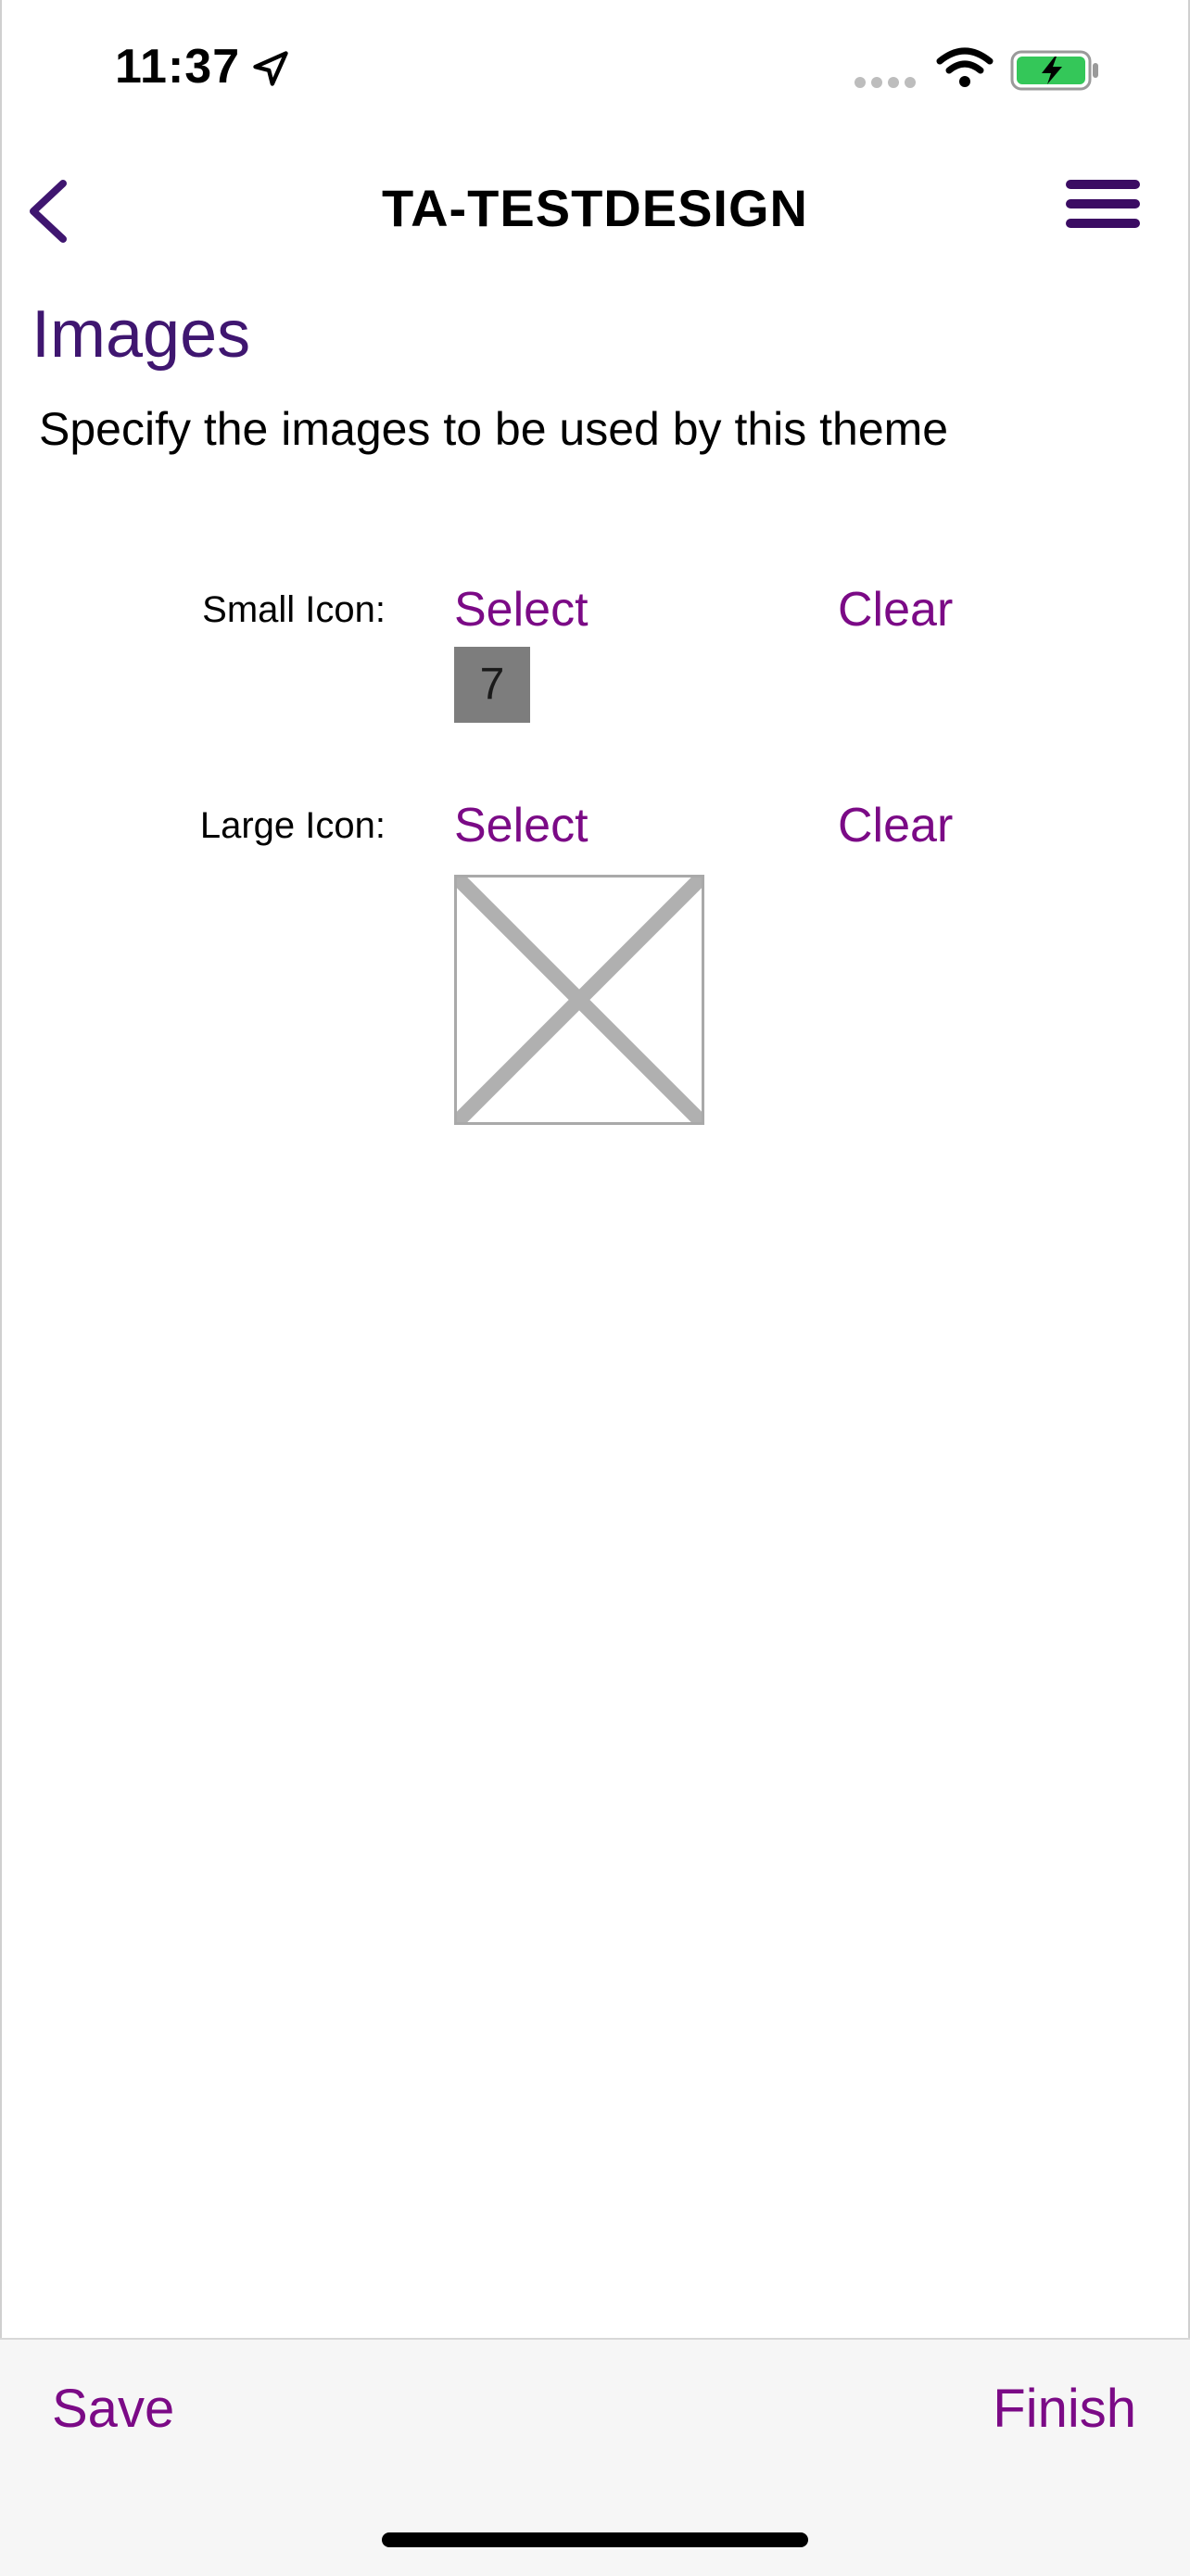 The image size is (1190, 2576). I want to click on page-title: TA-TESTDESIGN, so click(595, 208).